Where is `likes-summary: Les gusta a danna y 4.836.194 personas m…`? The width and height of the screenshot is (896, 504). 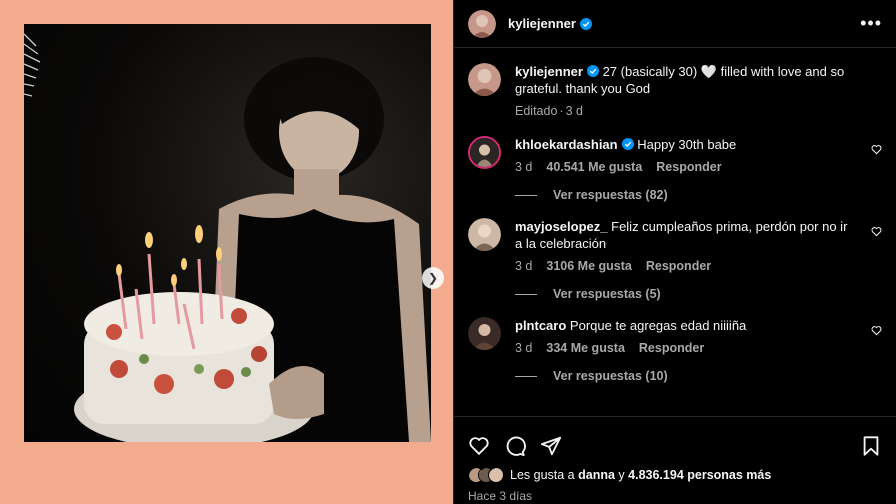 likes-summary: Les gusta a danna y 4.836.194 personas m… is located at coordinates (675, 472).